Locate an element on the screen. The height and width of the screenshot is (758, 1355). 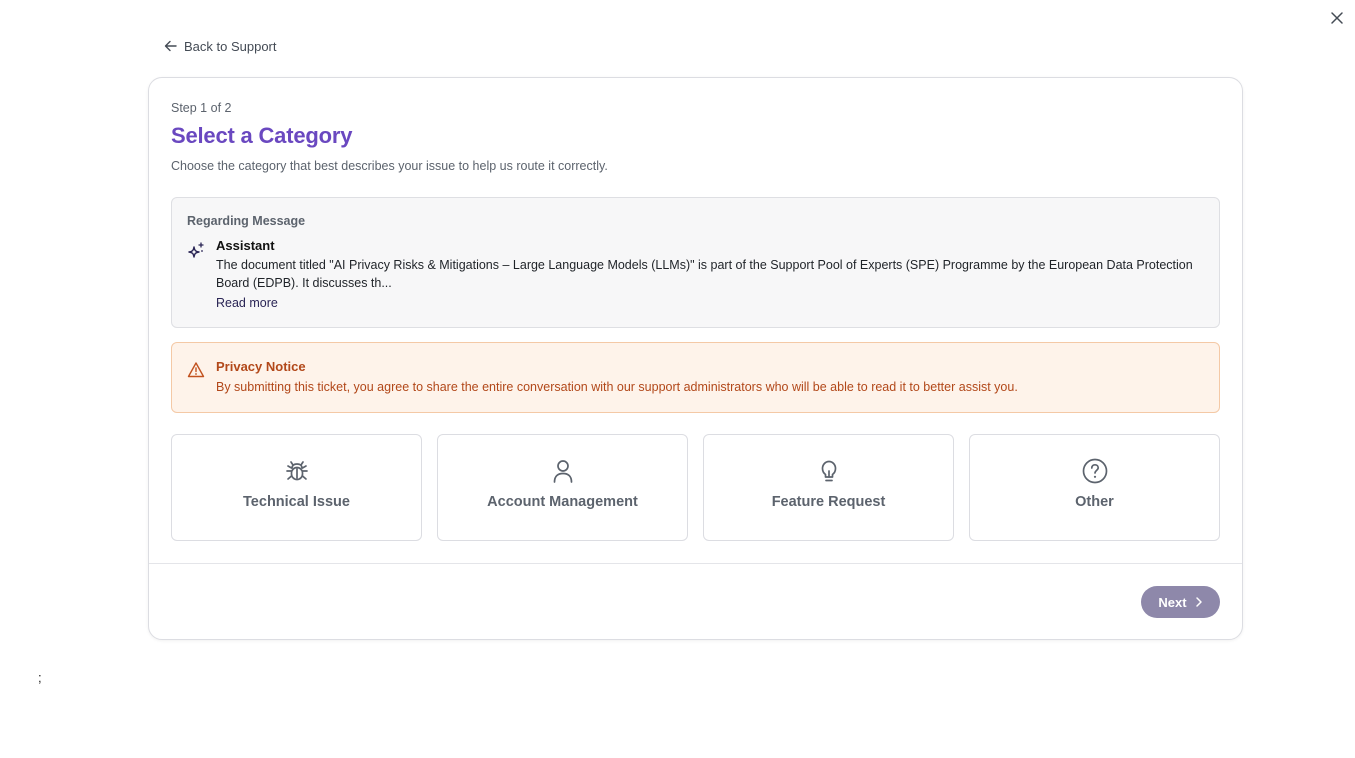
category-other: Other is located at coordinates (1094, 487).